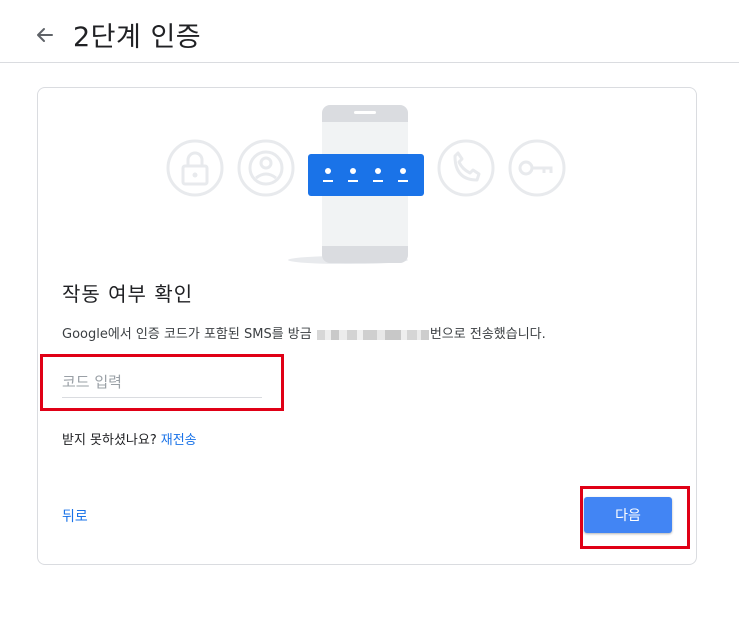 This screenshot has width=739, height=624. What do you see at coordinates (366, 175) in the screenshot?
I see `code-card-icon` at bounding box center [366, 175].